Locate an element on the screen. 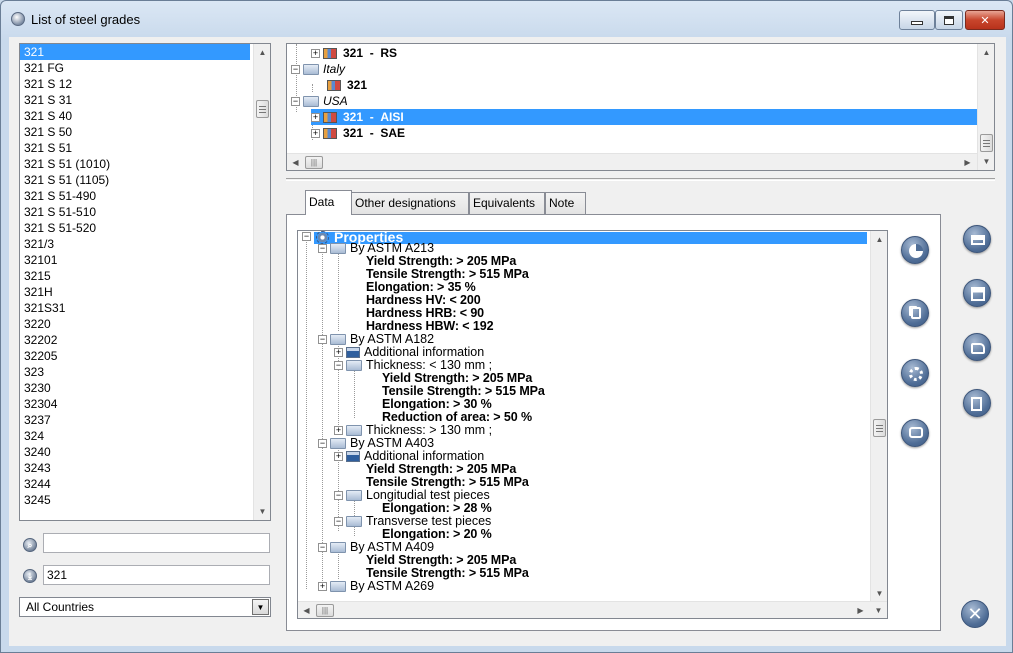 Image resolution: width=1013 pixels, height=653 pixels. grade-list-item: 321 S 51-510 is located at coordinates (135, 212).